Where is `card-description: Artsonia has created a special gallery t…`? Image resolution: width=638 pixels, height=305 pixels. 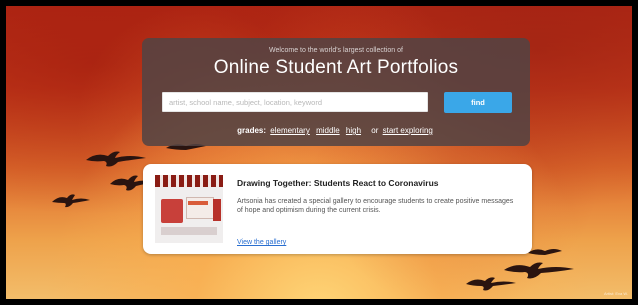 card-description: Artsonia has created a special gallery t… is located at coordinates (375, 206).